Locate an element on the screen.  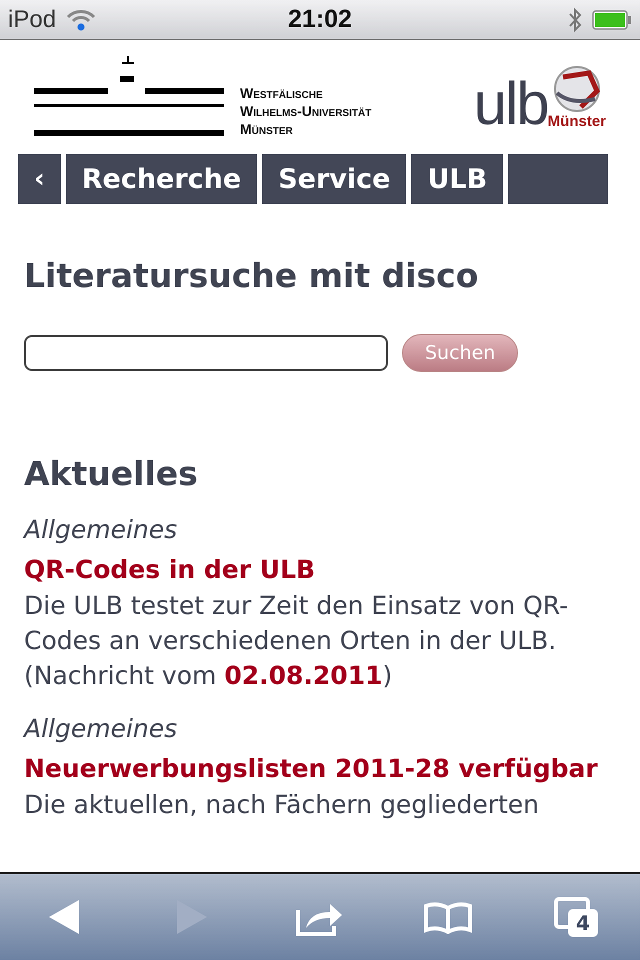
library-city-text: Münster is located at coordinates (577, 121).